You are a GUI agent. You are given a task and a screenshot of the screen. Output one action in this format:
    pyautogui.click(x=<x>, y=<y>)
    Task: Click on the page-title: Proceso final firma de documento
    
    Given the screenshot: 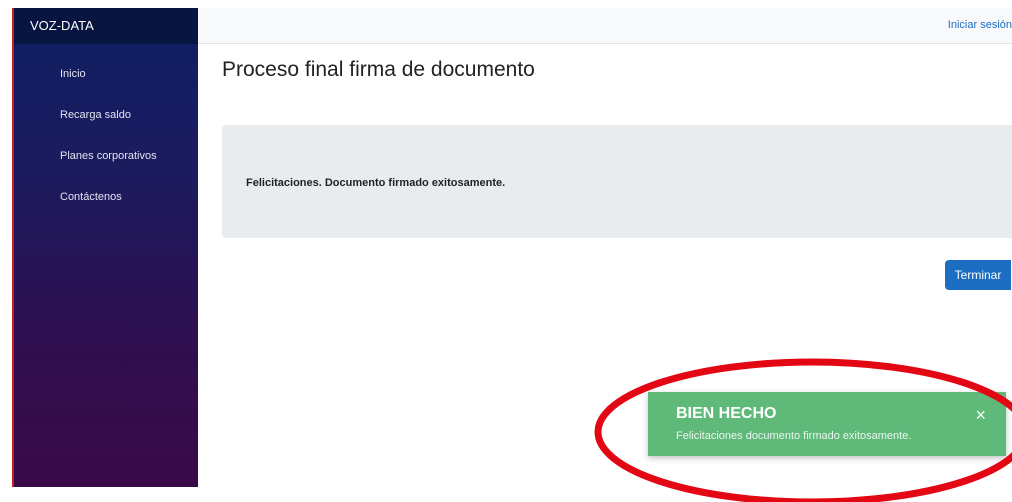 What is the action you would take?
    pyautogui.click(x=378, y=69)
    